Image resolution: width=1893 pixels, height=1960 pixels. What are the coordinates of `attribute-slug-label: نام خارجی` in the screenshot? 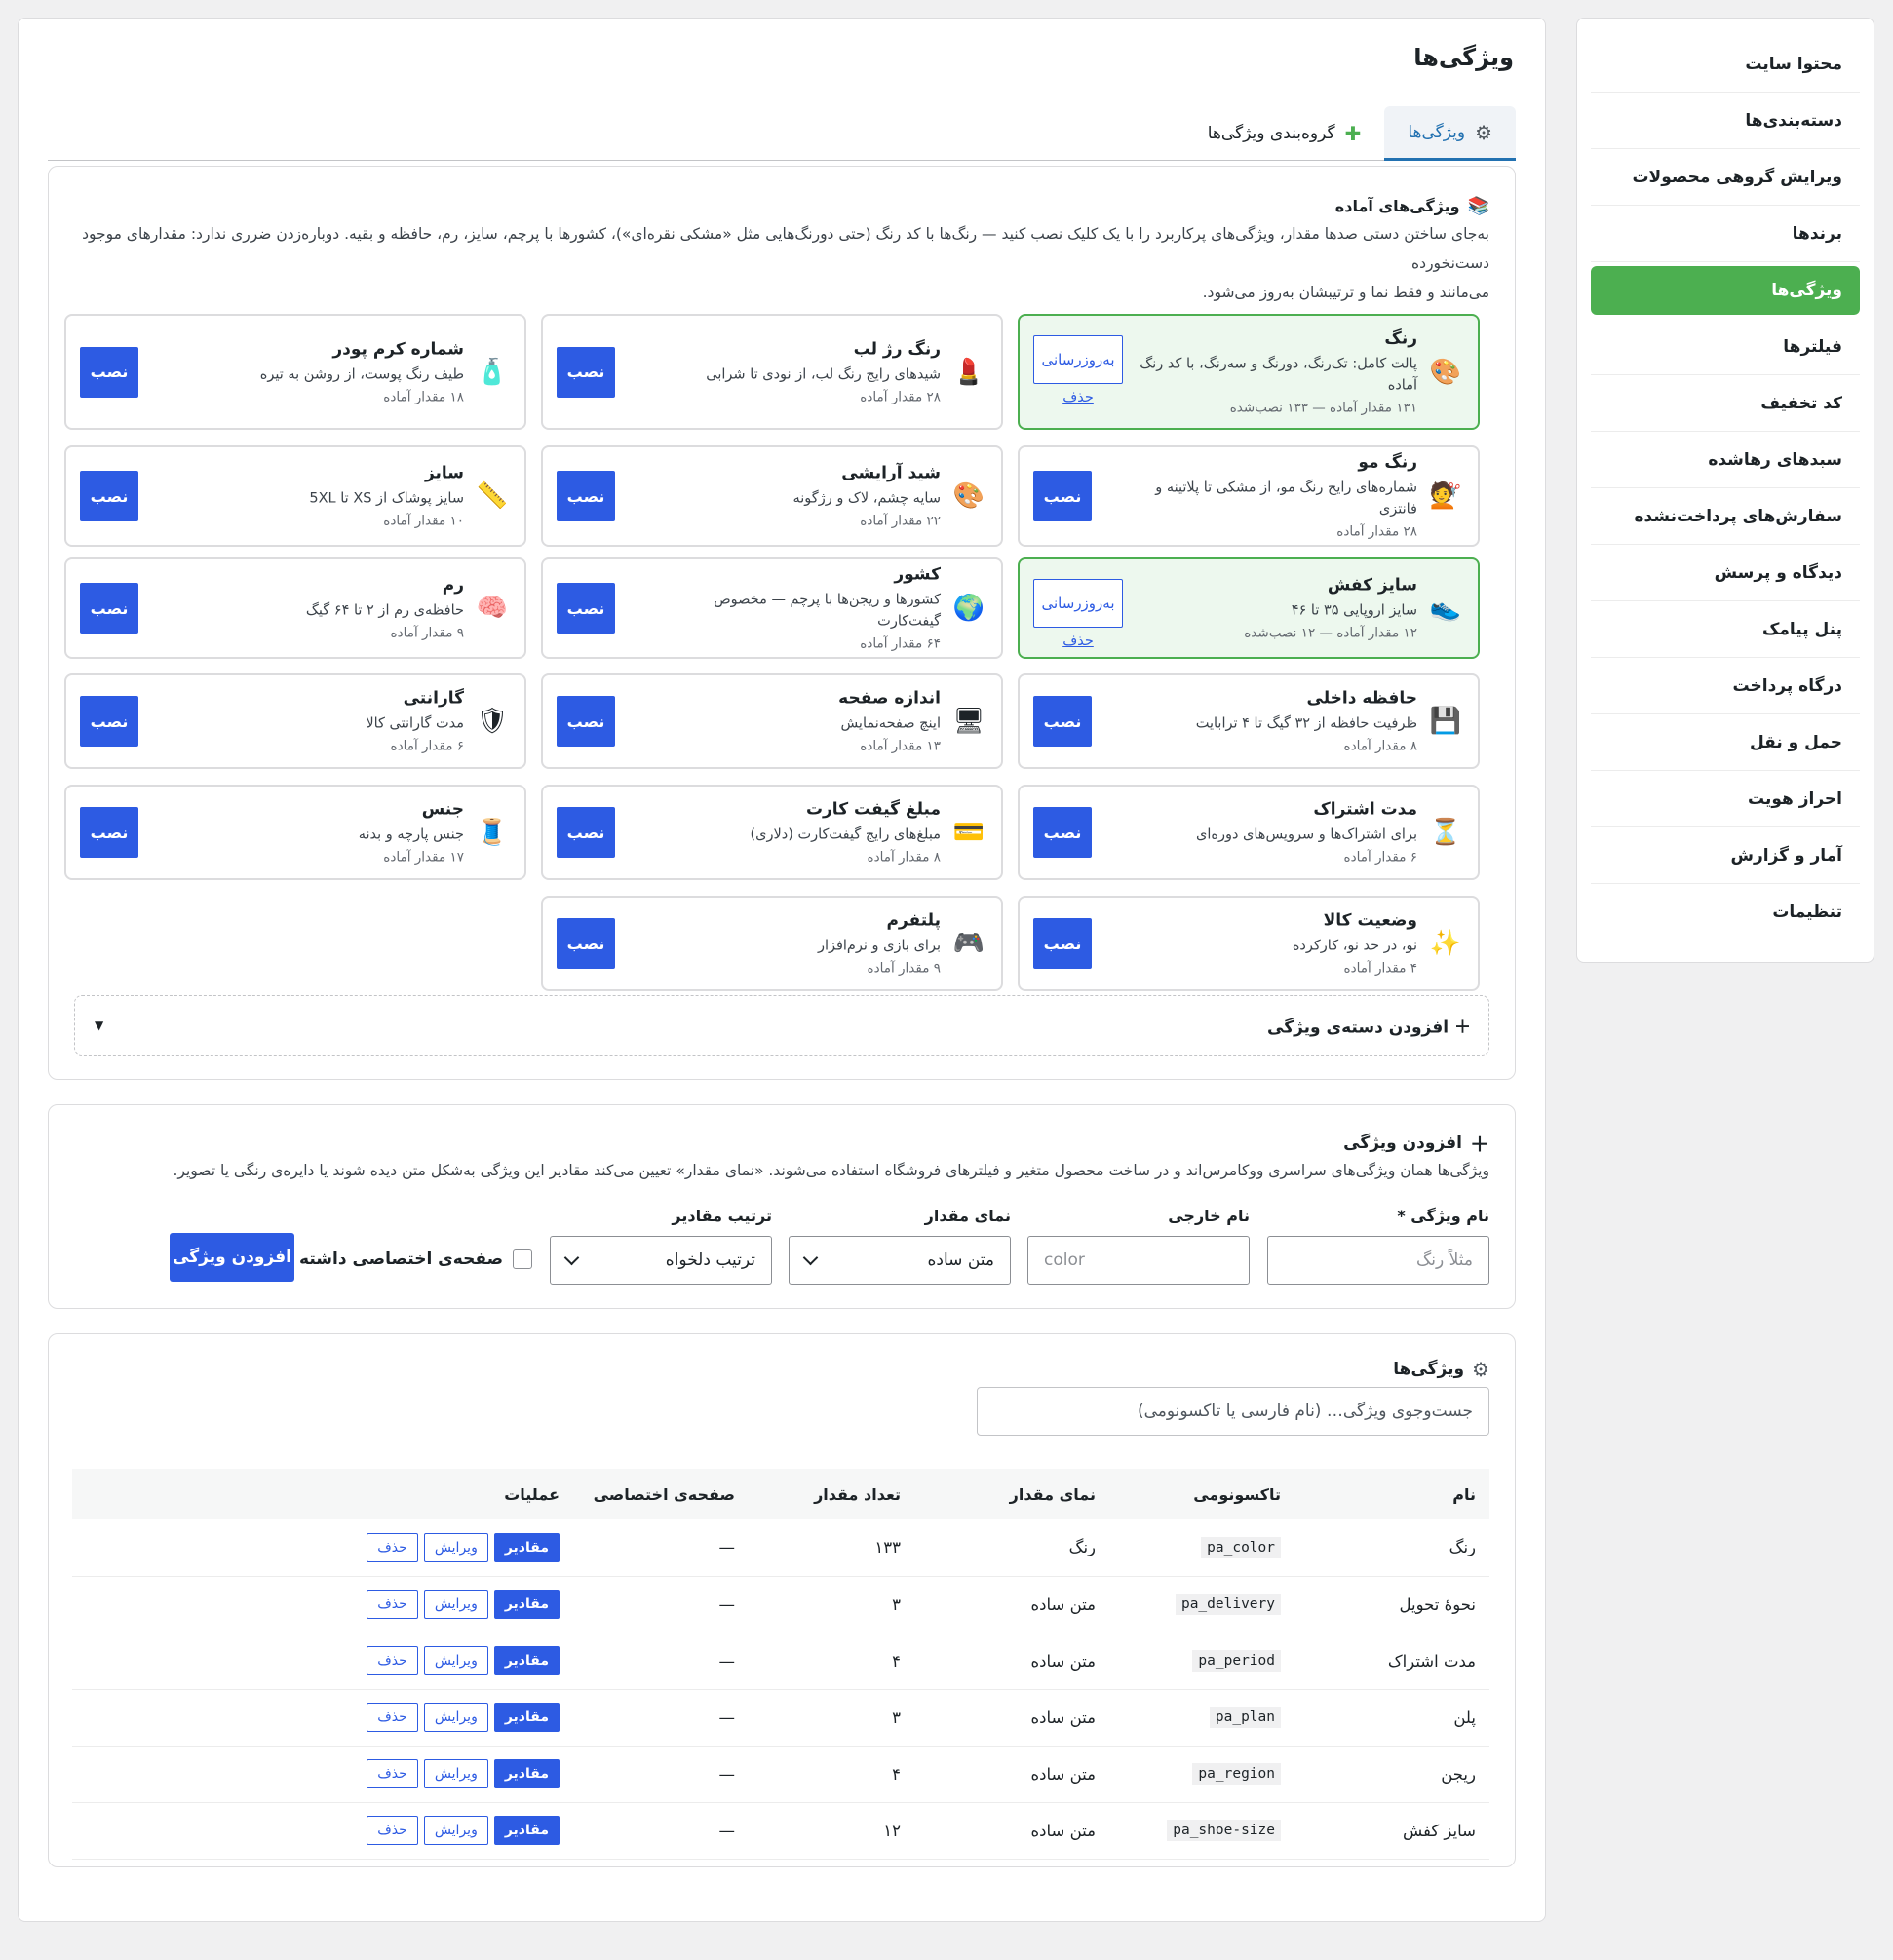 It's located at (1209, 1216).